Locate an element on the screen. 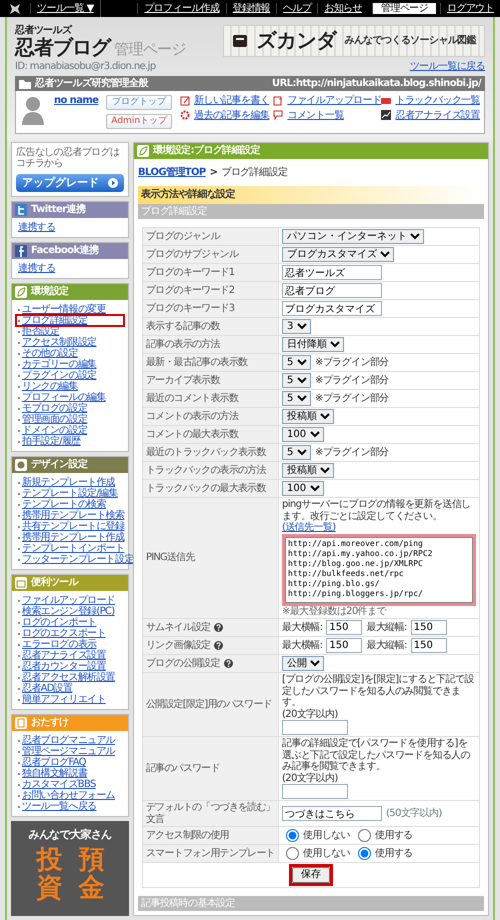 Image resolution: width=500 pixels, height=920 pixels. select-field: ブログカスタマイズ is located at coordinates (338, 254).